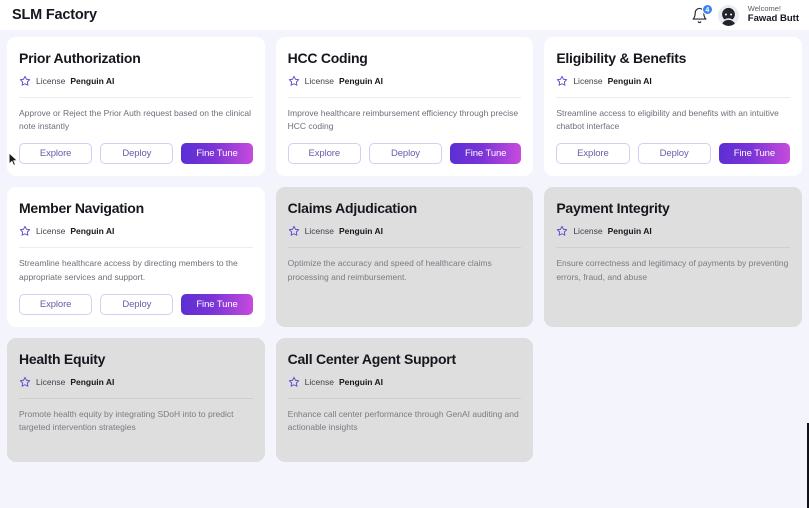  I want to click on notifications-button: 4, so click(702, 14).